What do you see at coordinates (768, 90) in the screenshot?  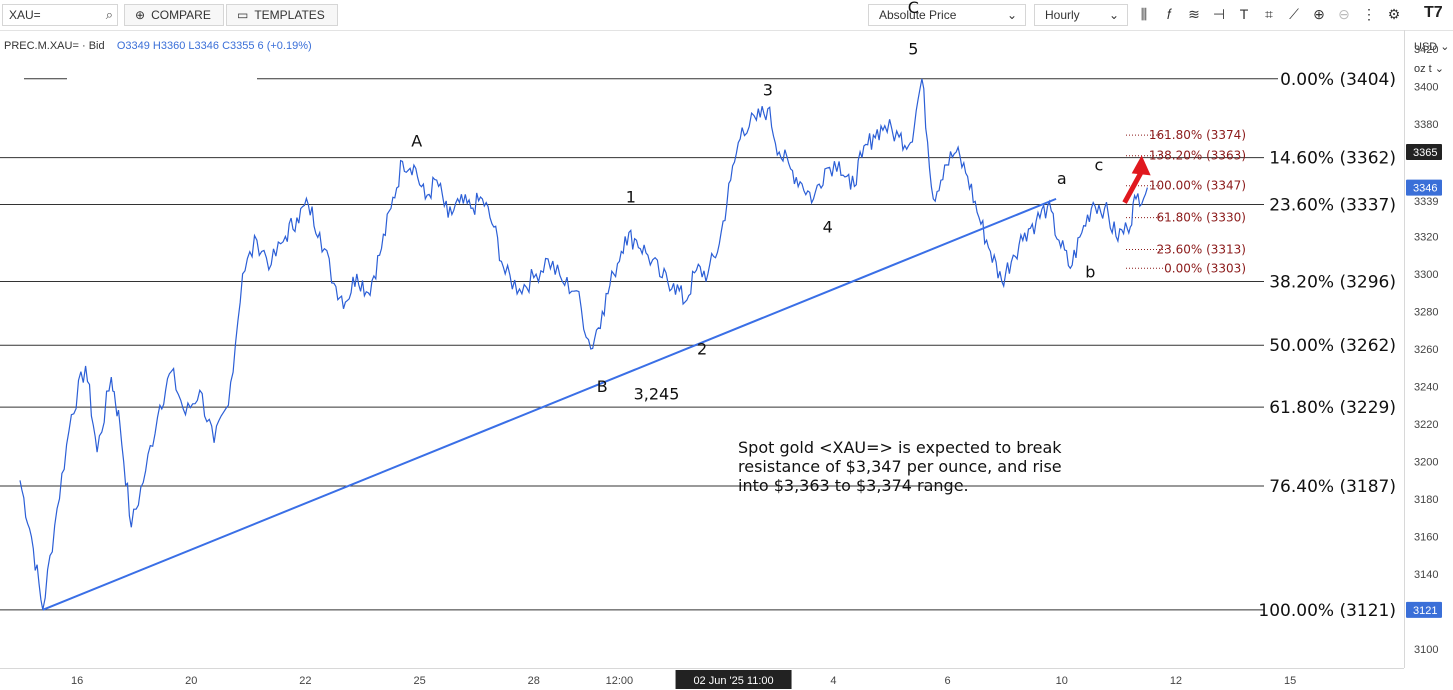 I see `wave-label: 3` at bounding box center [768, 90].